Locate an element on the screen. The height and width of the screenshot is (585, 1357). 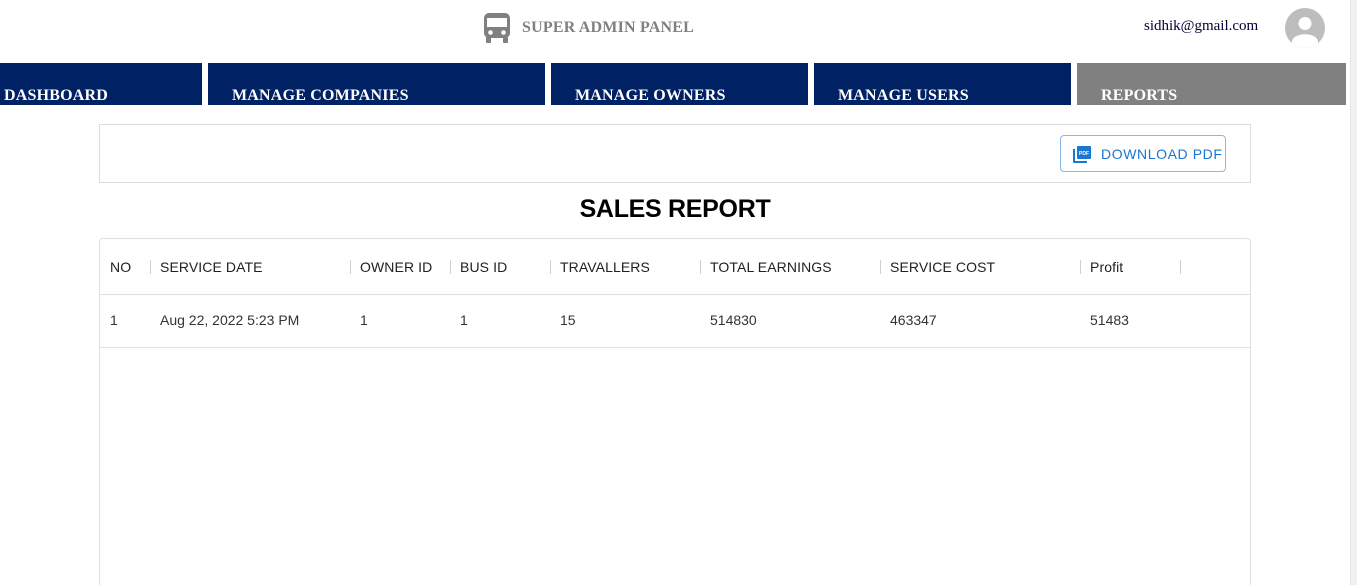
column-header-bus-id: BUS ID is located at coordinates (483, 267).